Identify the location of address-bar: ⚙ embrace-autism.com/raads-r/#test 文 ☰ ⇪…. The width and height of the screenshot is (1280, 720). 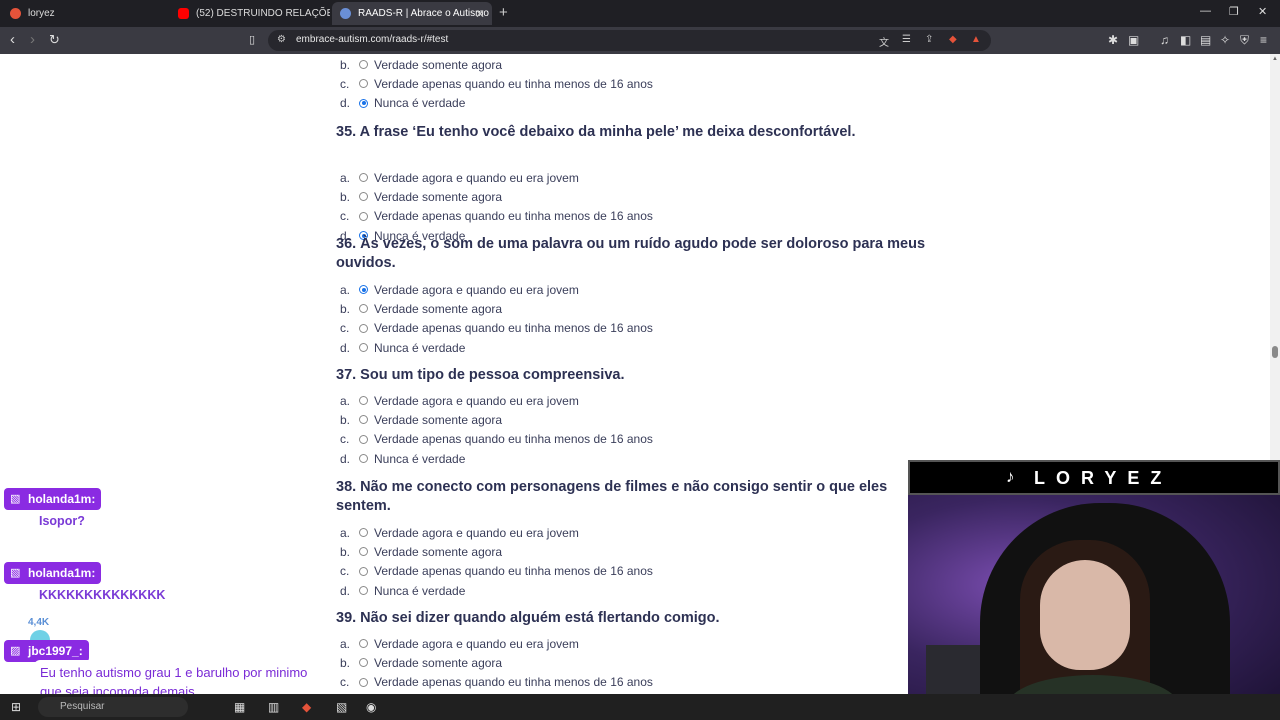
(629, 40).